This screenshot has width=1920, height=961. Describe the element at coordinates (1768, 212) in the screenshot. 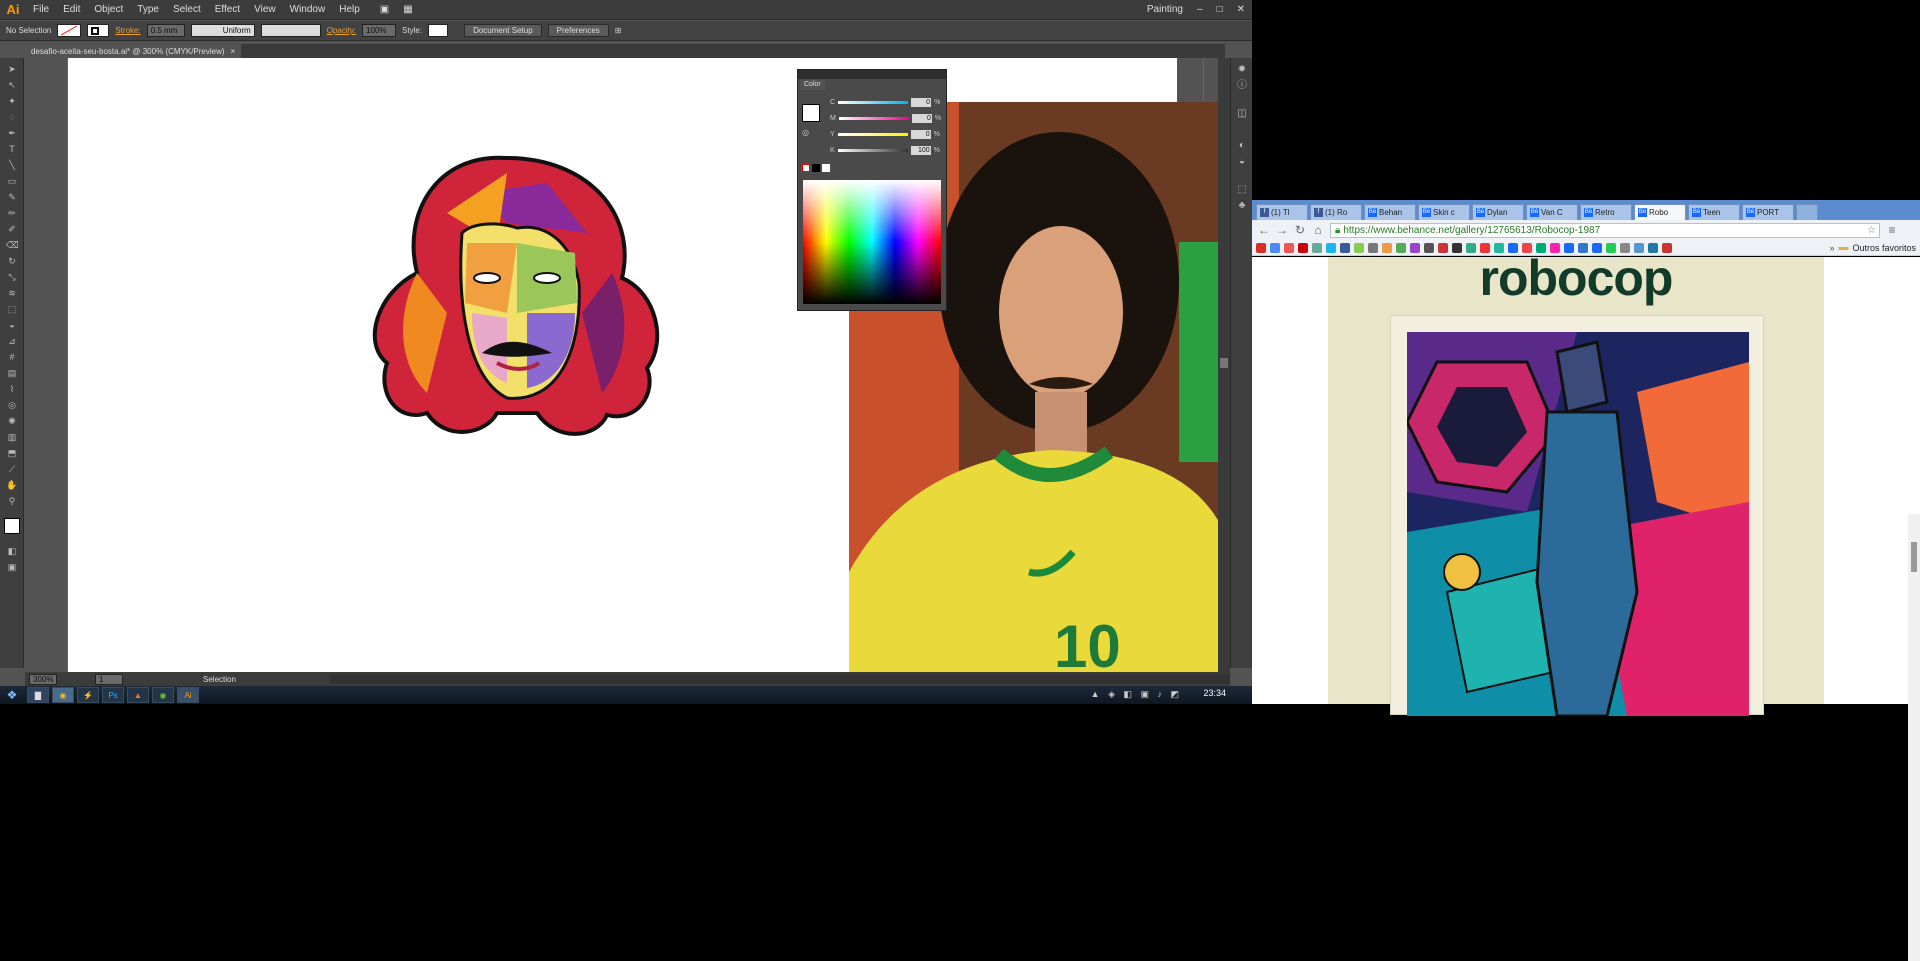

I see `browser-tab: Bē PORT` at that location.